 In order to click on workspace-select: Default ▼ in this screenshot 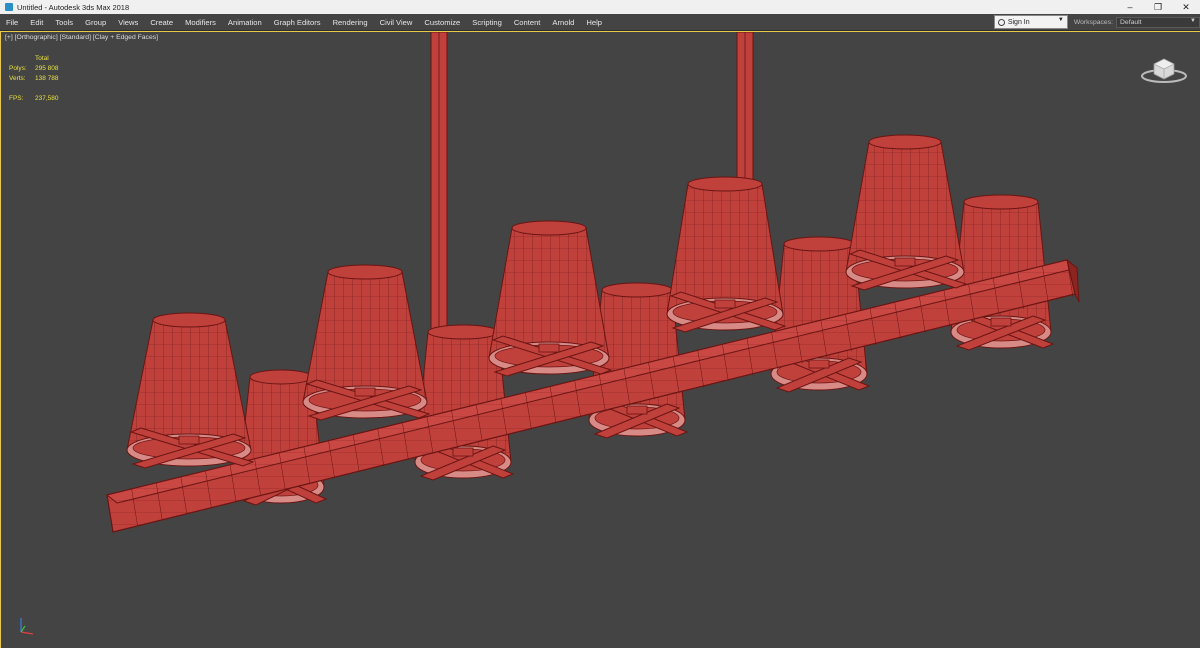, I will do `click(1158, 22)`.